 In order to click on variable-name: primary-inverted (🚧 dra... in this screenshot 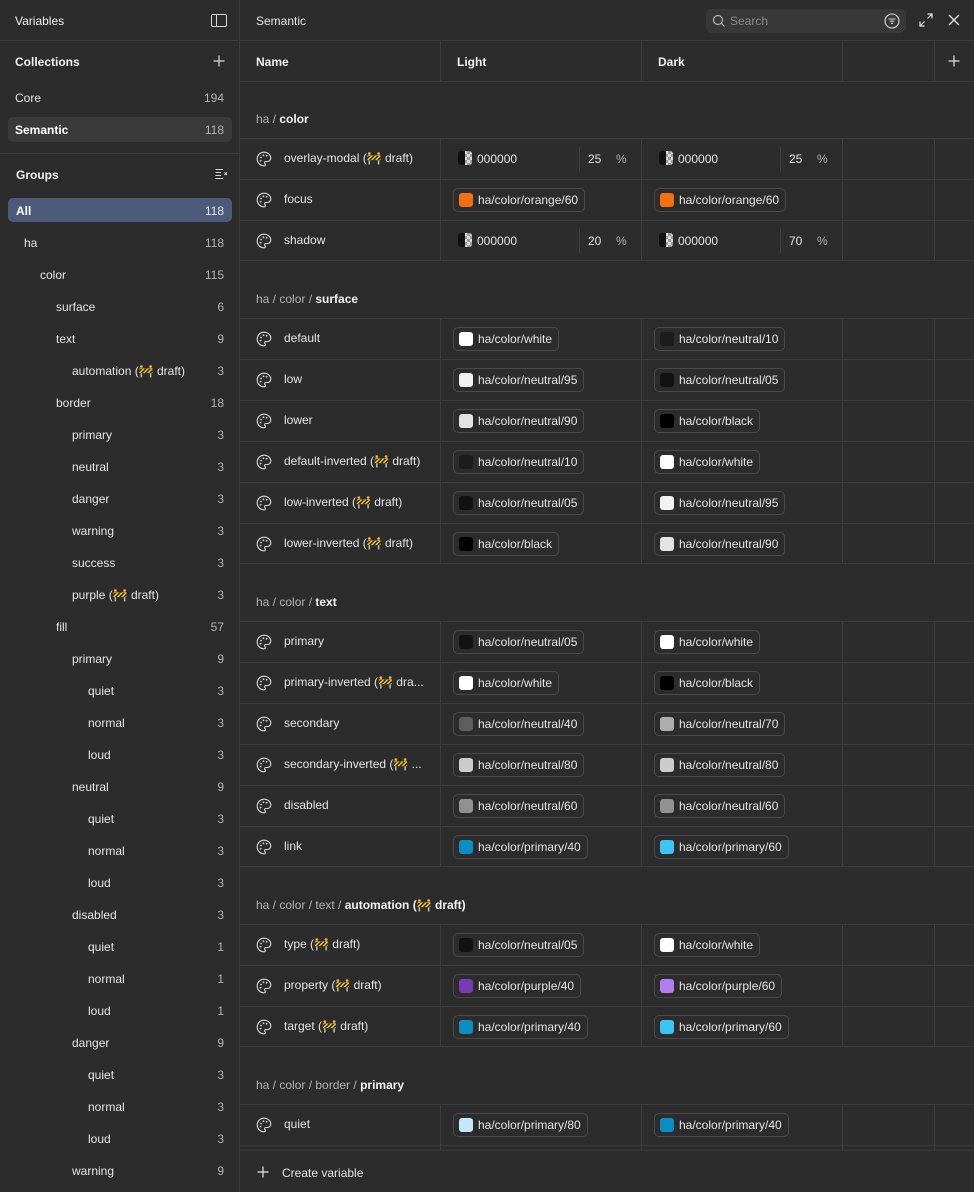, I will do `click(357, 682)`.